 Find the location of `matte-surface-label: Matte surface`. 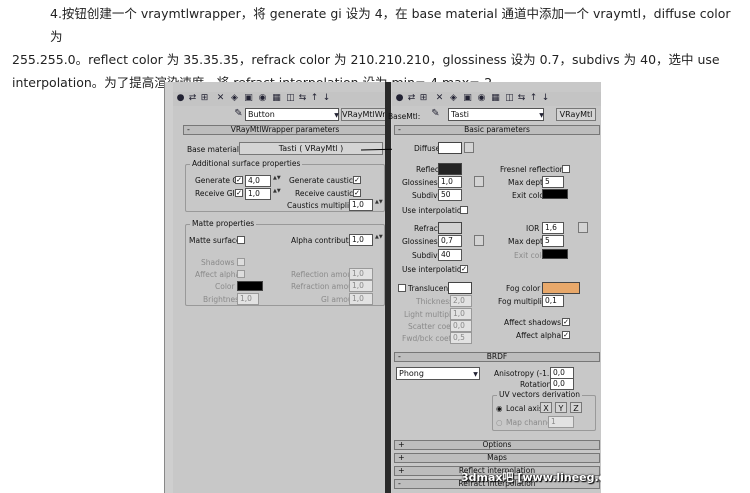

matte-surface-label: Matte surface is located at coordinates (215, 240).